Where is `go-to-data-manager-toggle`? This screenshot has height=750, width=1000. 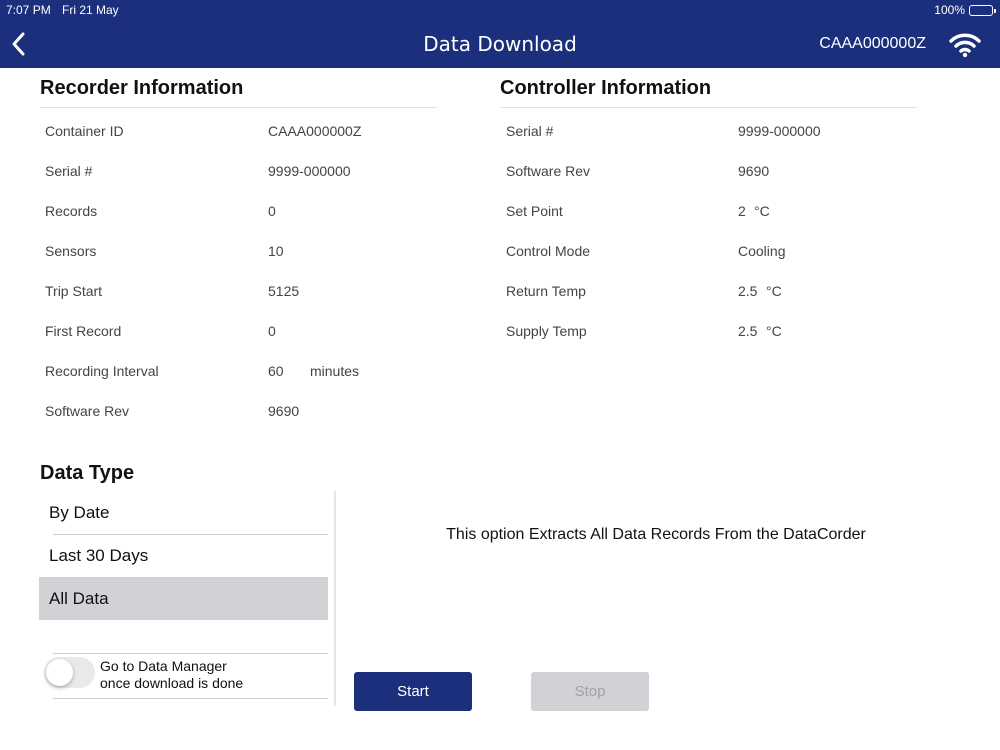 go-to-data-manager-toggle is located at coordinates (69, 672).